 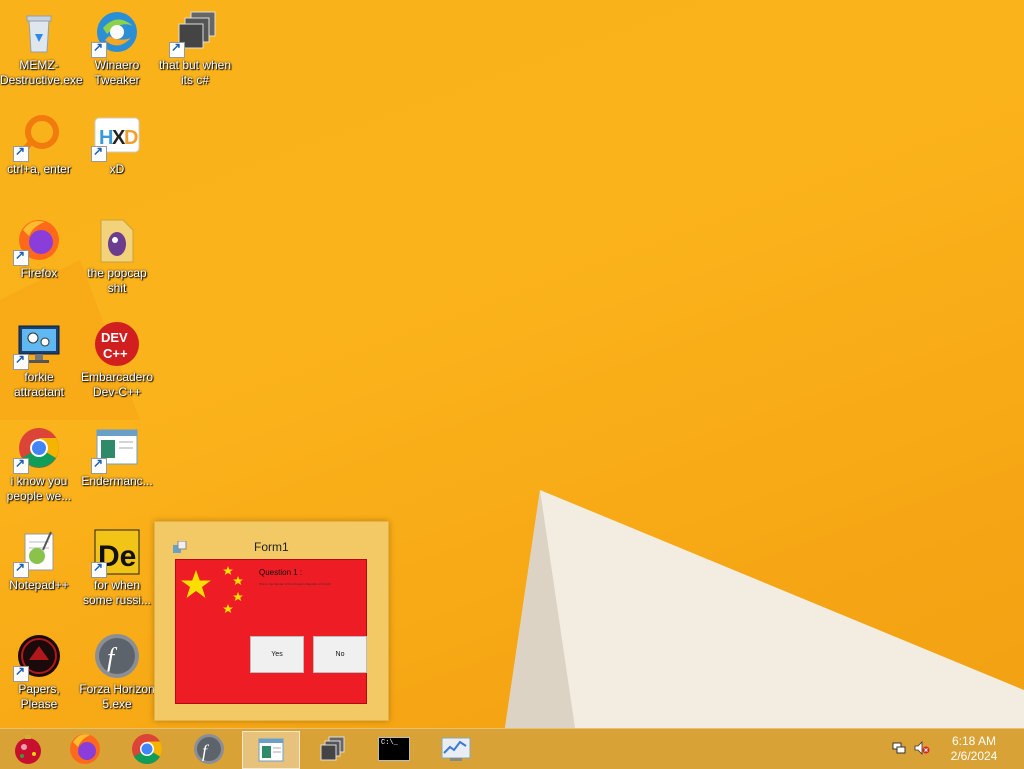 I want to click on no-button: No, so click(x=340, y=654).